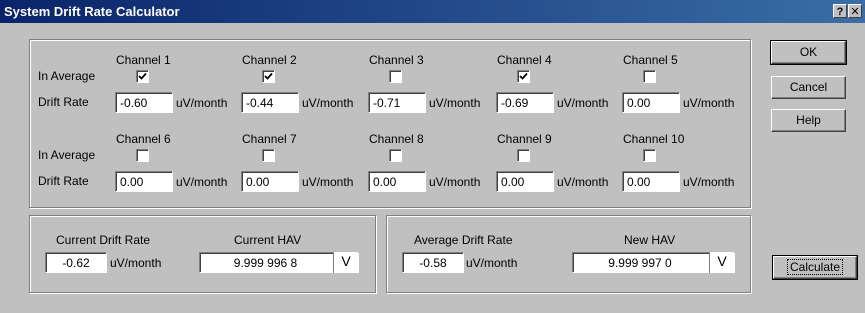 The image size is (865, 313). I want to click on cancel-button: Cancel, so click(808, 87).